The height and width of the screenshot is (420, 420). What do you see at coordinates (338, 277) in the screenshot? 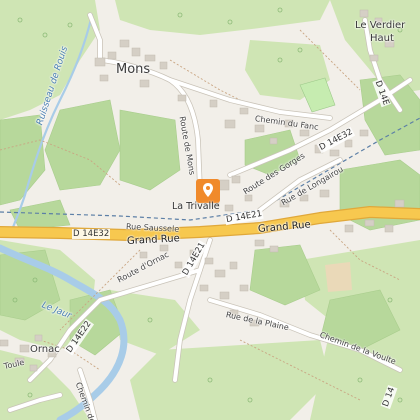
I see `clearing-area` at bounding box center [338, 277].